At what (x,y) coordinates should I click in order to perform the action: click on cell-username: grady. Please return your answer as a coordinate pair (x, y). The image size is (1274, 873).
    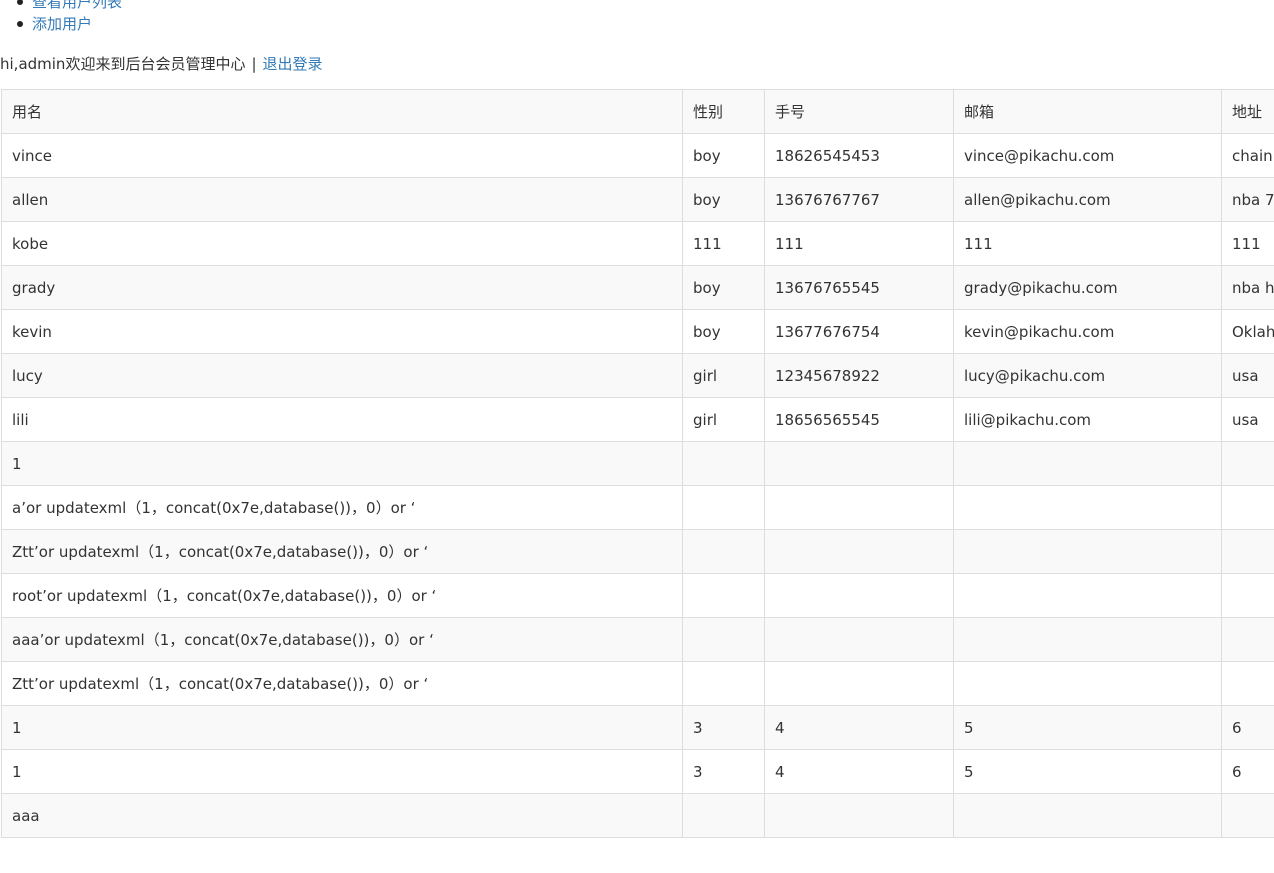
    Looking at the image, I should click on (342, 287).